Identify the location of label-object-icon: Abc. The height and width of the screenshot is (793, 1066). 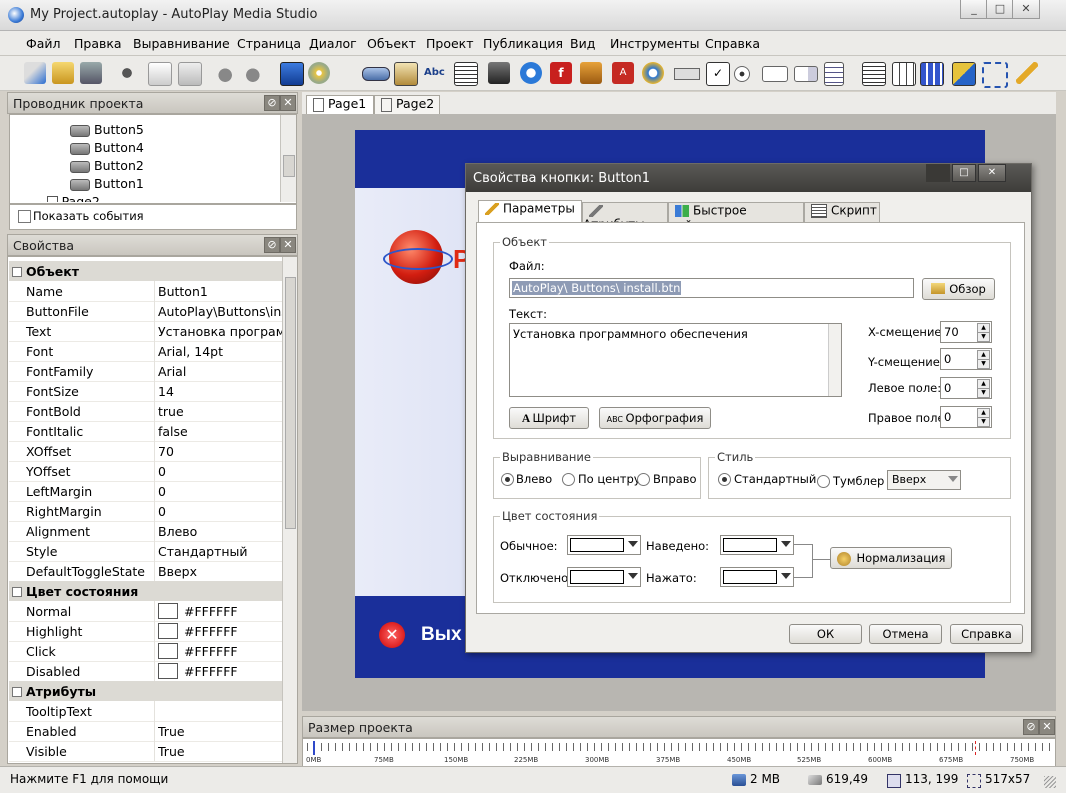
(435, 73).